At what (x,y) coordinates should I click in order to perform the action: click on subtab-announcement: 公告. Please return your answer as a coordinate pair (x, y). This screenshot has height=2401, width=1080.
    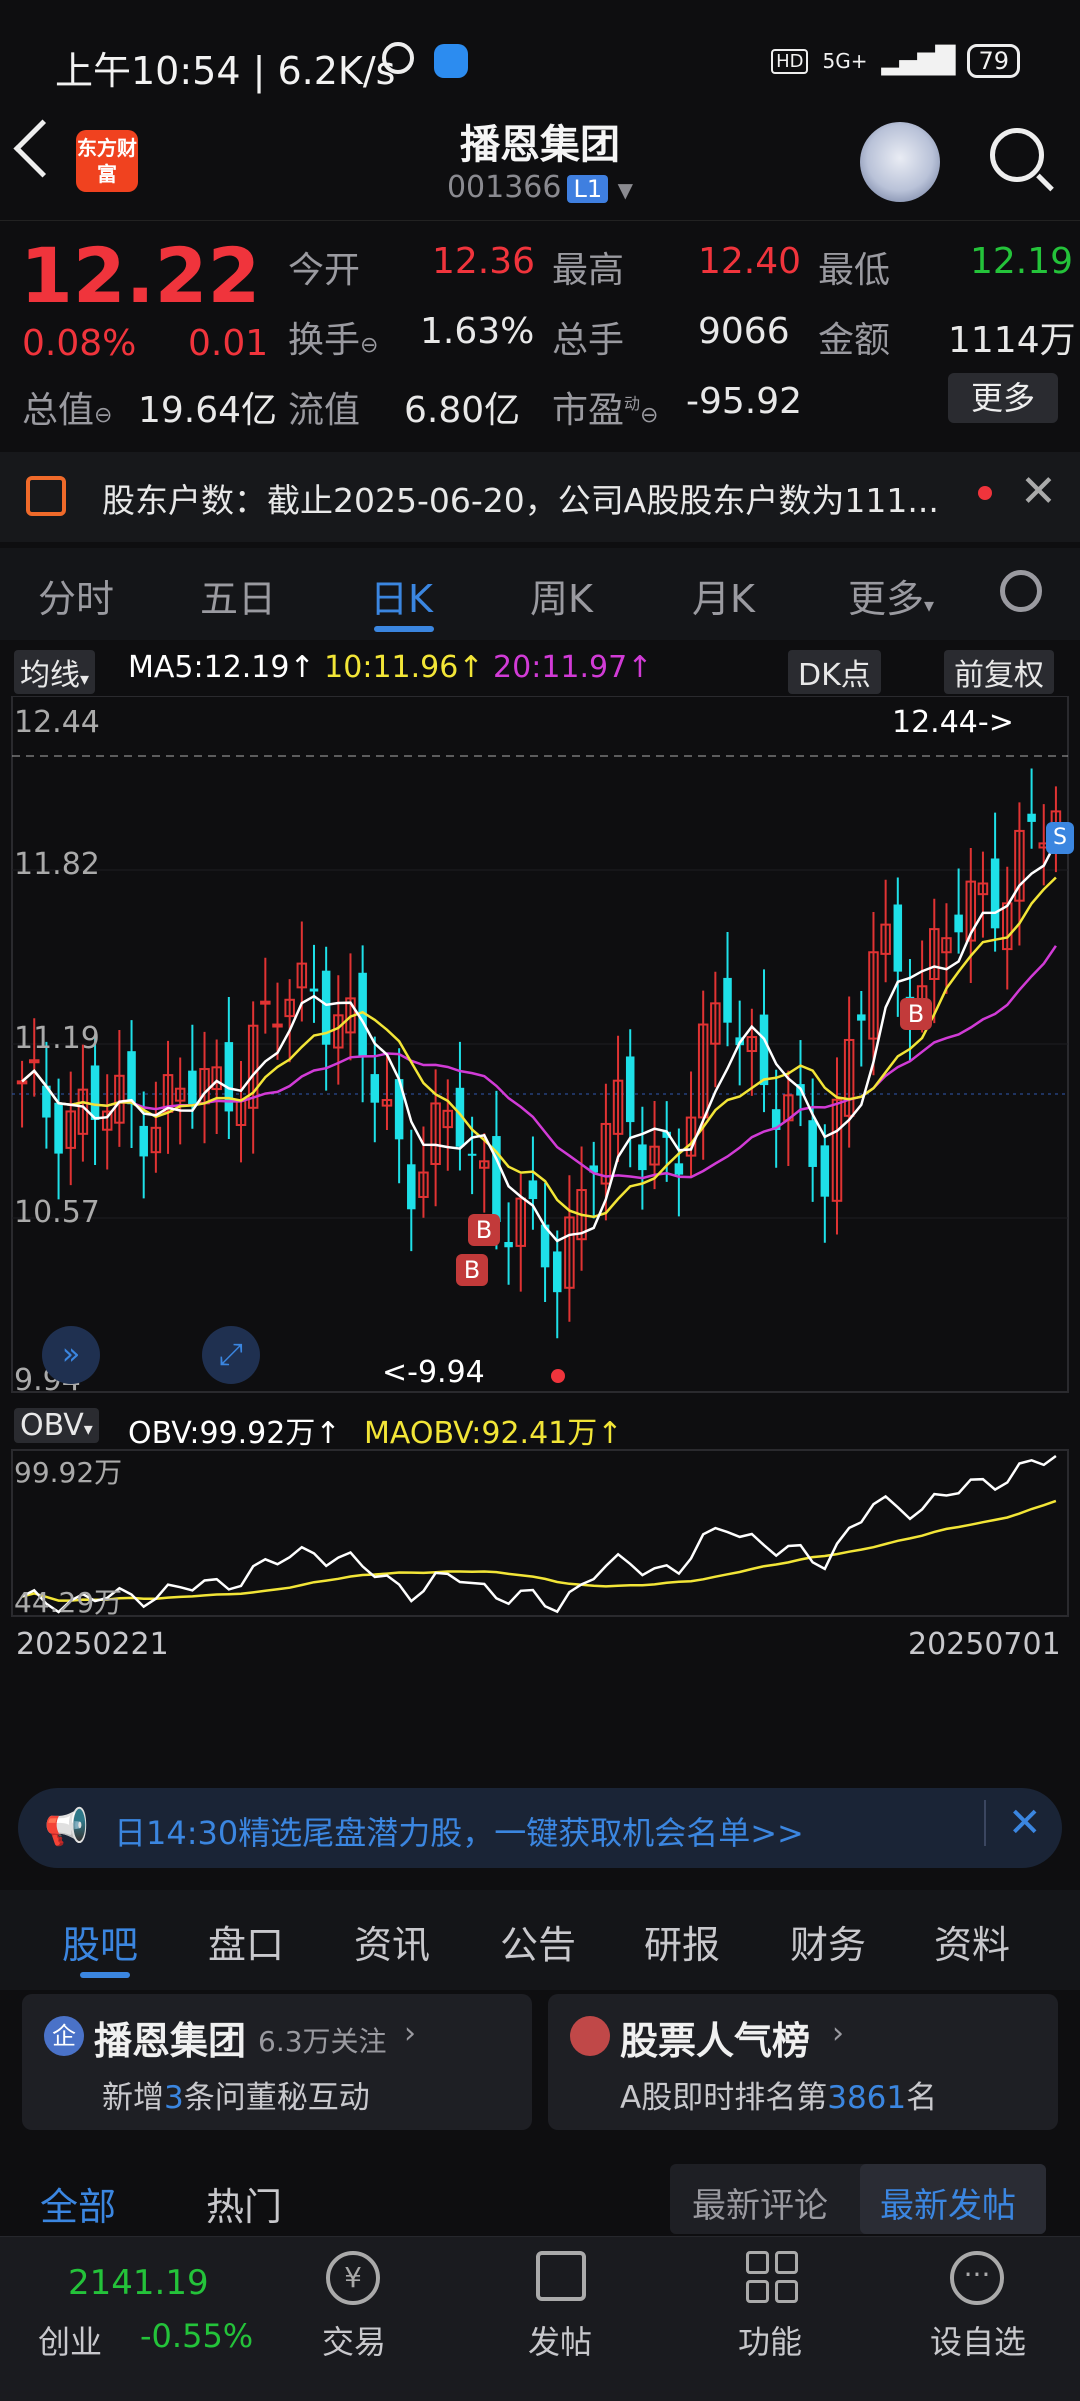
    Looking at the image, I should click on (538, 1941).